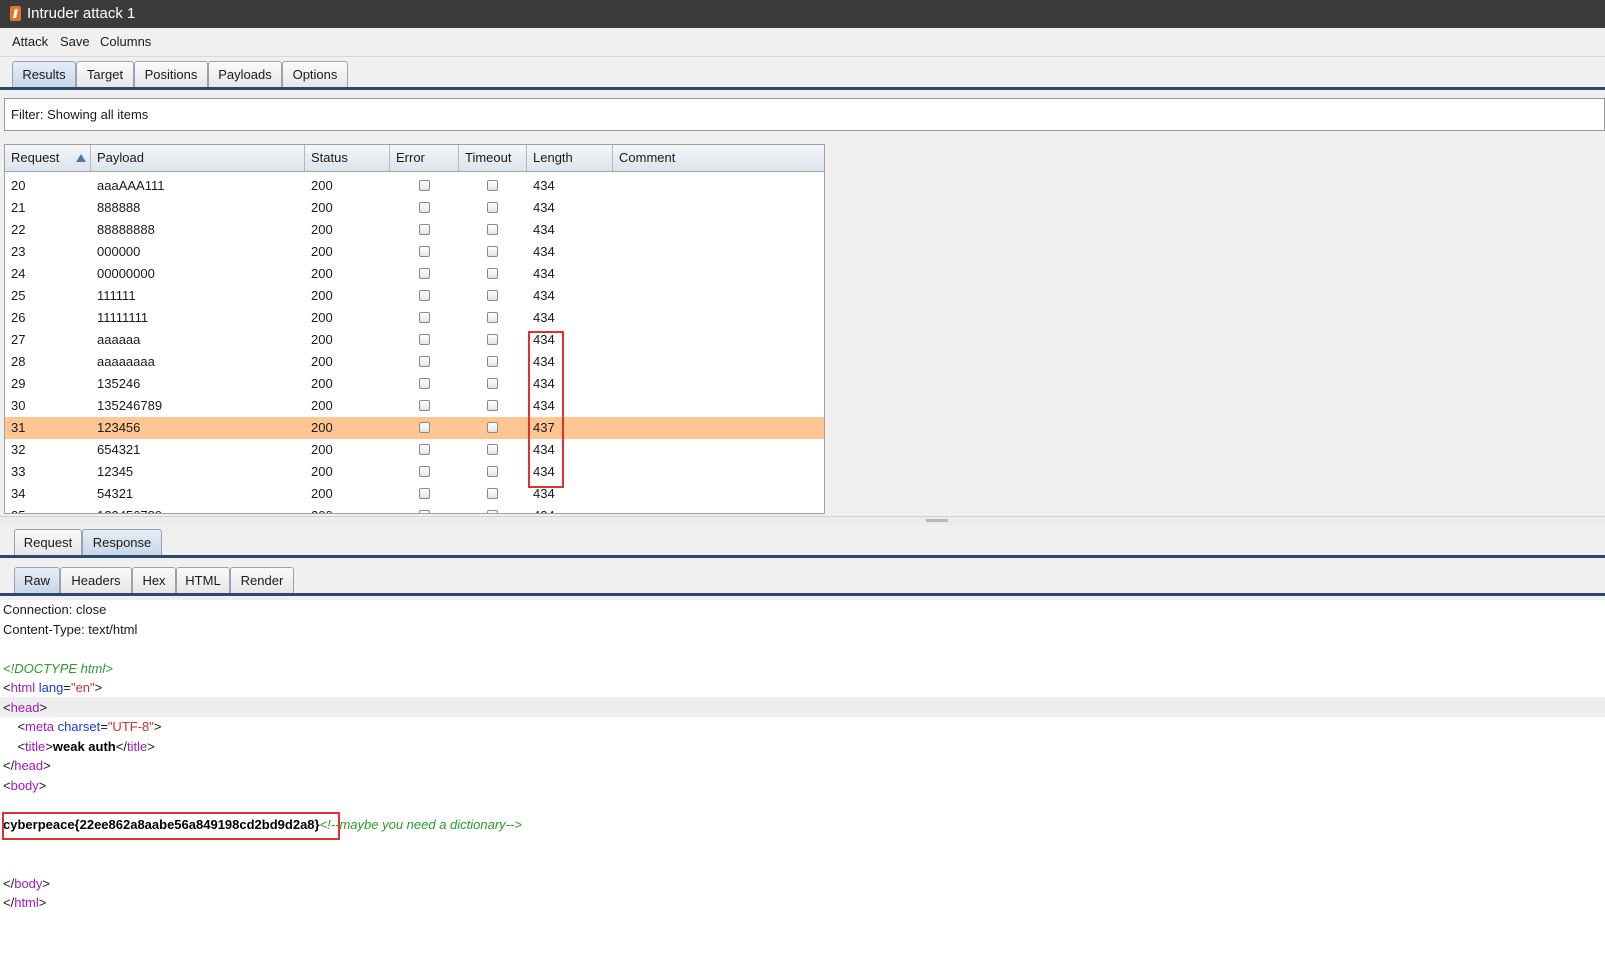 The width and height of the screenshot is (1605, 960). What do you see at coordinates (70, 629) in the screenshot?
I see `header-content-type: Content-Type: text/html` at bounding box center [70, 629].